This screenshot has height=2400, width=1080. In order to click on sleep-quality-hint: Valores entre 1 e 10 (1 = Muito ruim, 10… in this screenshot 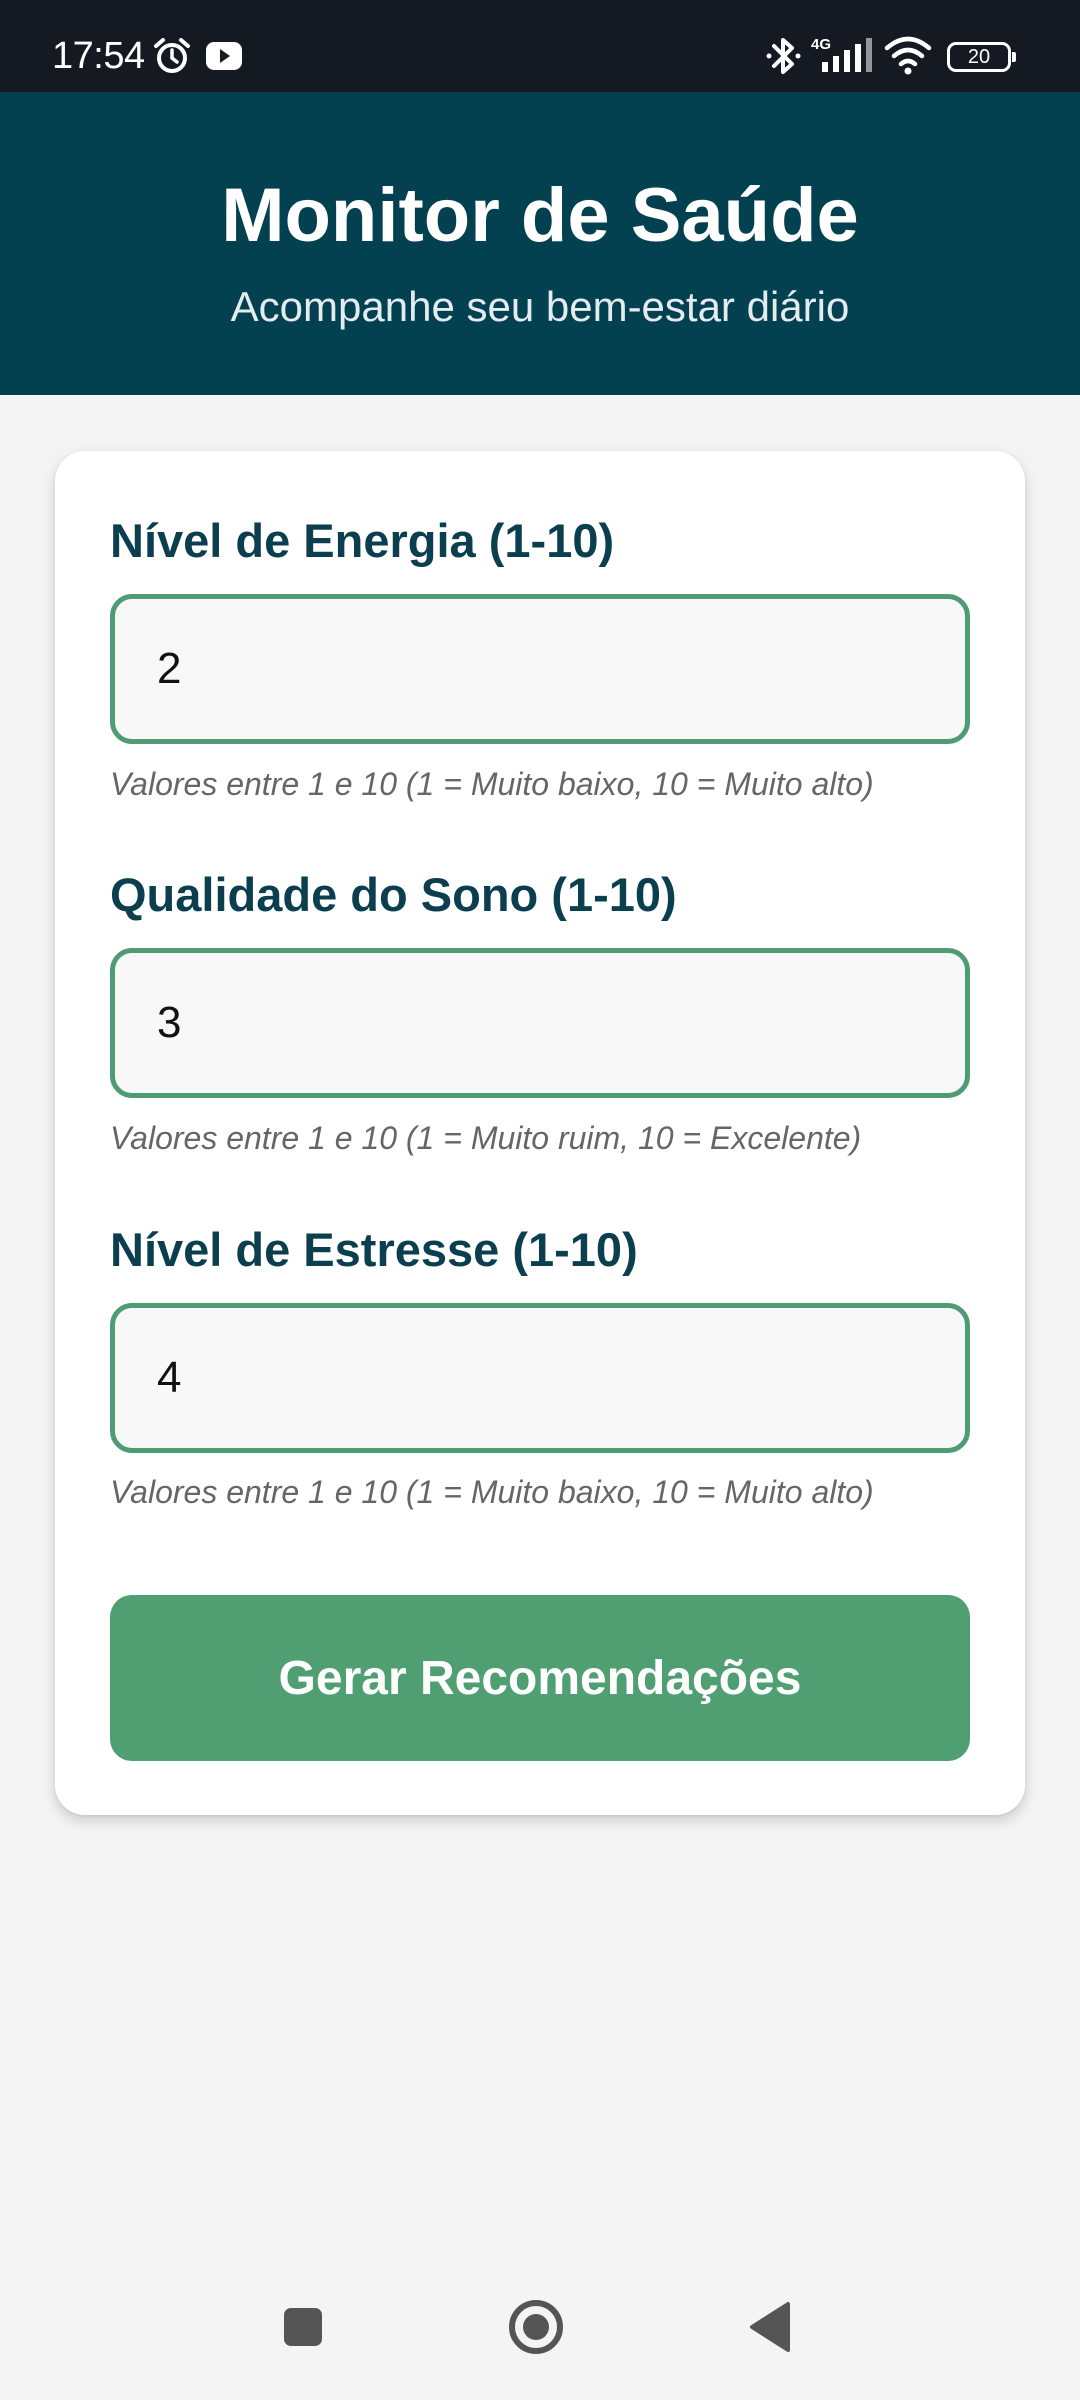, I will do `click(486, 1138)`.